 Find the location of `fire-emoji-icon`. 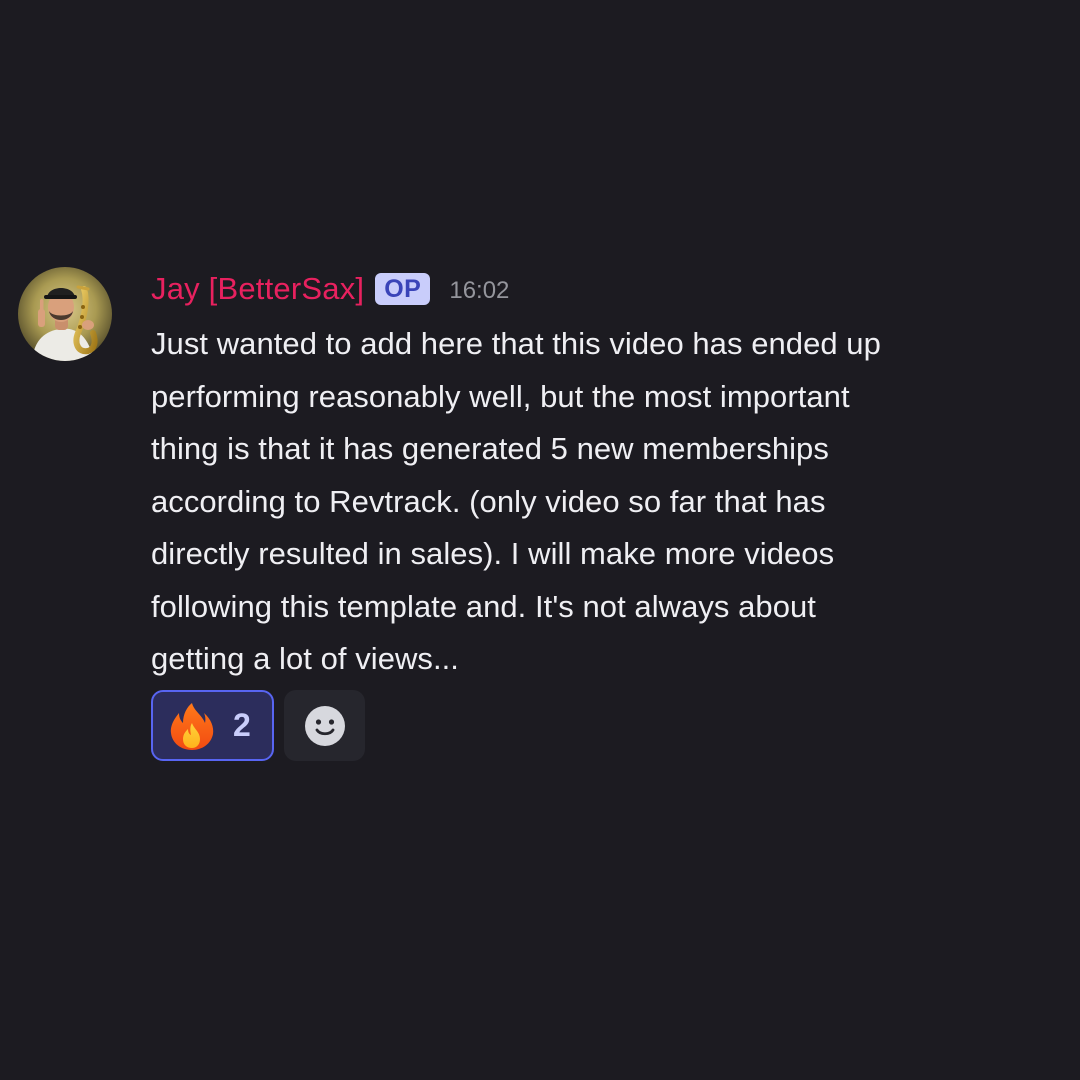

fire-emoji-icon is located at coordinates (192, 726).